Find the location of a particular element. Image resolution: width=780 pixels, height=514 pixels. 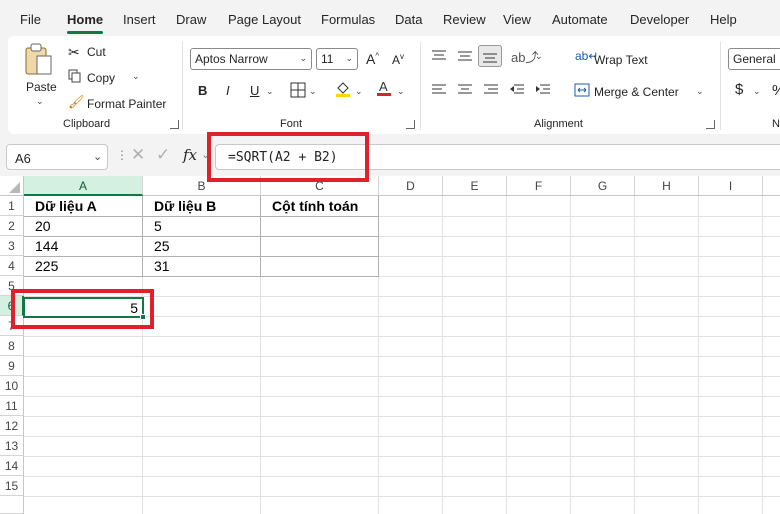

menu-view: View is located at coordinates (517, 19).